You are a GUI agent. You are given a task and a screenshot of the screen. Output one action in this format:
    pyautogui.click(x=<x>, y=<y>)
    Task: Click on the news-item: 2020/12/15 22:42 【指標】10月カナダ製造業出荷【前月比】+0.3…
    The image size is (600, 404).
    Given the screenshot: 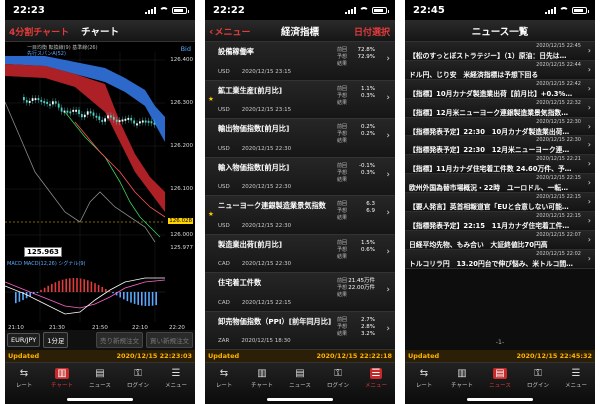 What is the action you would take?
    pyautogui.click(x=500, y=89)
    